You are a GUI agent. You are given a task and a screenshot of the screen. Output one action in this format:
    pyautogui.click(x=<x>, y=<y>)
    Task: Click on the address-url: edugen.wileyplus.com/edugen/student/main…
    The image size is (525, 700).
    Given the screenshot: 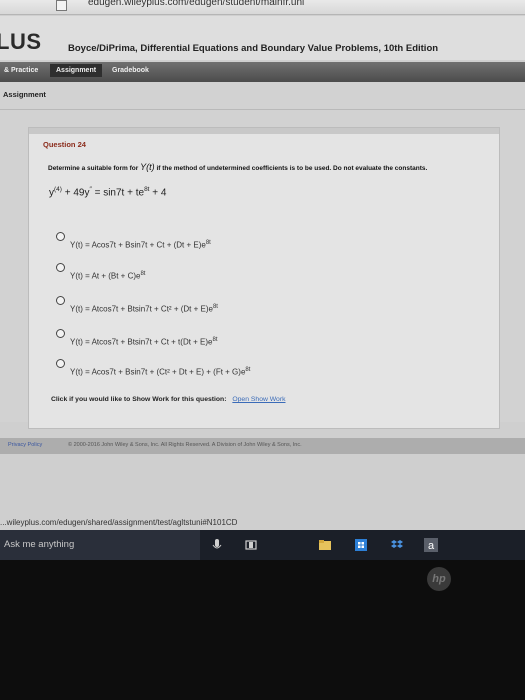 What is the action you would take?
    pyautogui.click(x=196, y=4)
    